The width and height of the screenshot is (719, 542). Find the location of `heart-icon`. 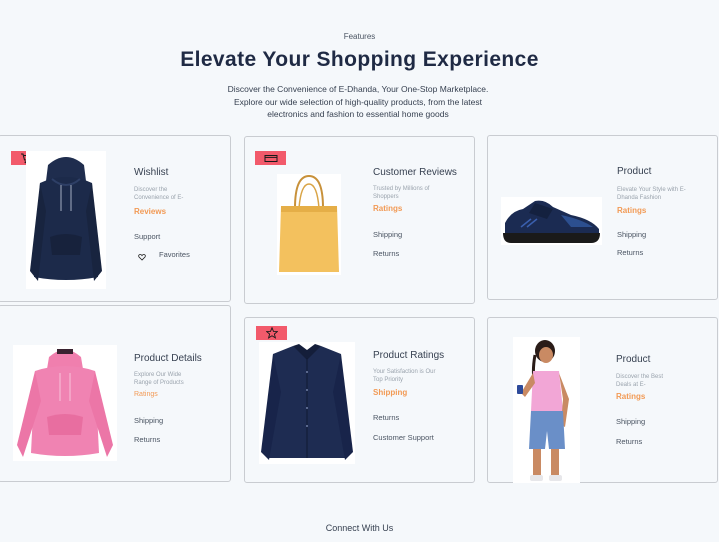

heart-icon is located at coordinates (142, 257).